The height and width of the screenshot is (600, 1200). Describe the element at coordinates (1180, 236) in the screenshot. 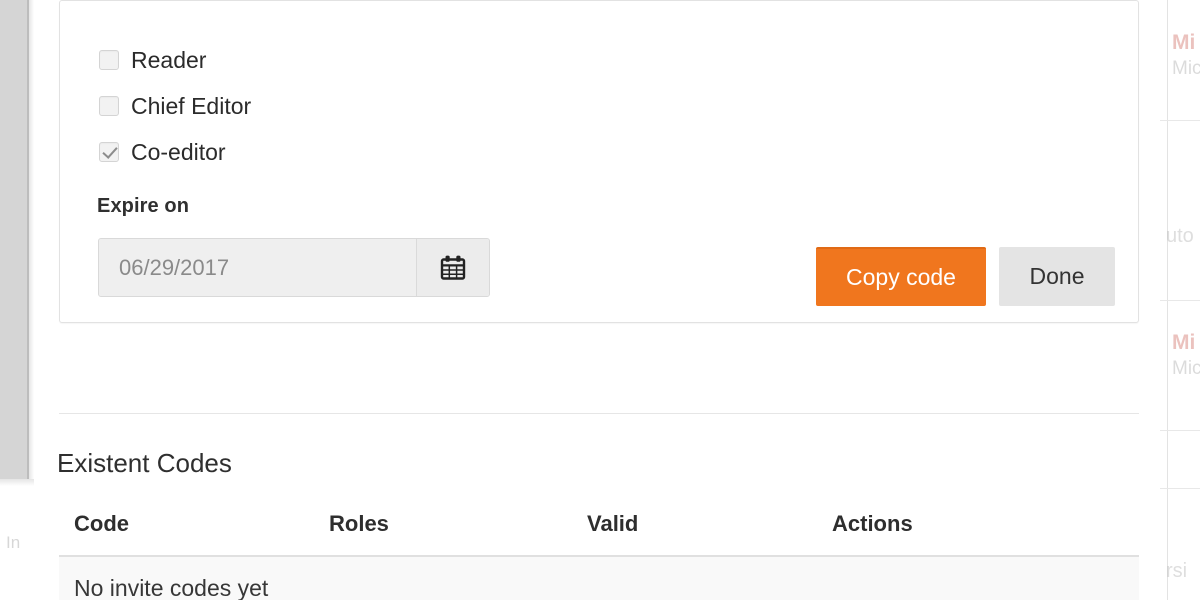

I see `background-text-fragment: uto` at that location.